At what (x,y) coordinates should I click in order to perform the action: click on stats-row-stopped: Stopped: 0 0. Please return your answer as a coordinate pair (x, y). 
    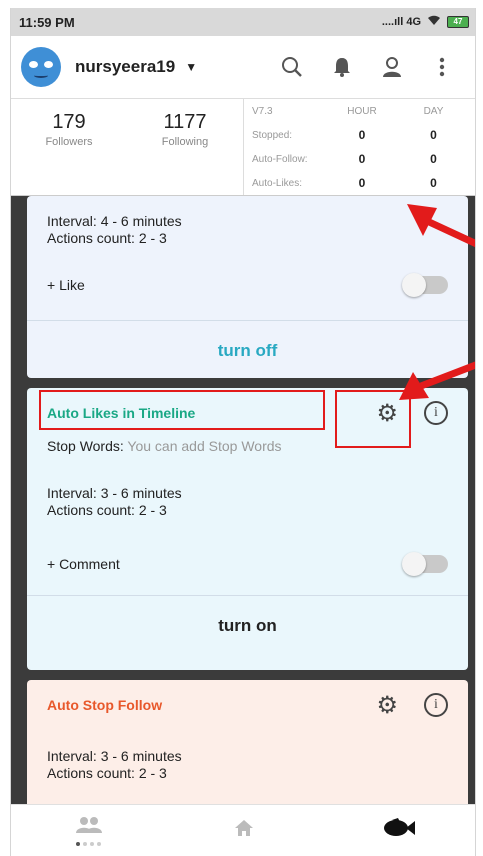
    Looking at the image, I should click on (359, 135).